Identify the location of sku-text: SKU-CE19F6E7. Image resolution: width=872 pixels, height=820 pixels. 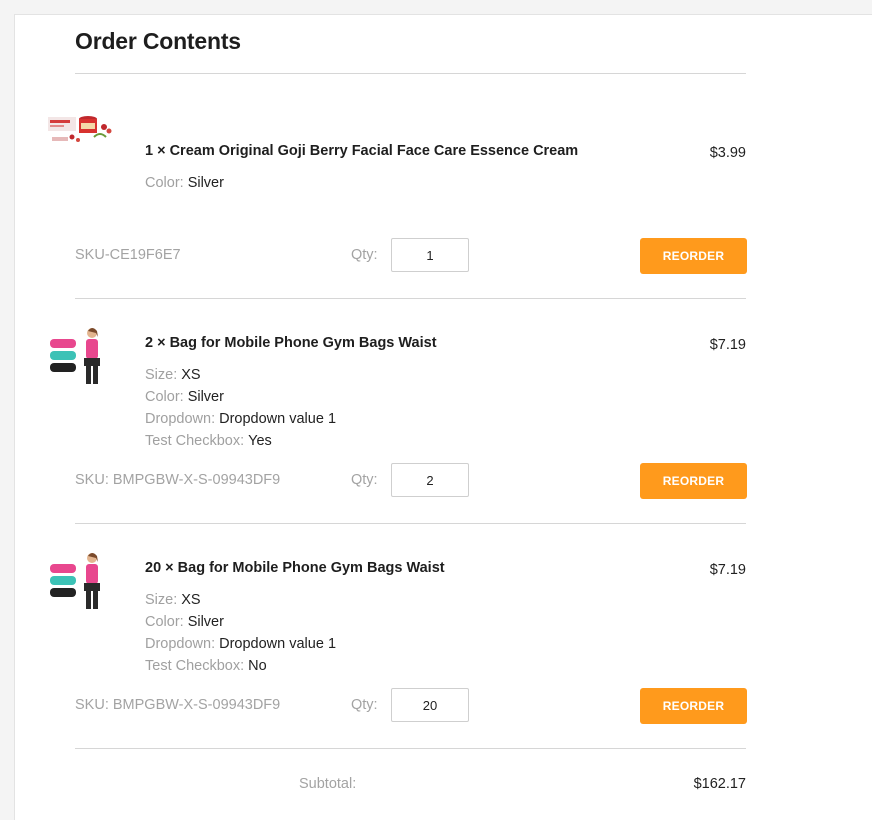
(128, 255).